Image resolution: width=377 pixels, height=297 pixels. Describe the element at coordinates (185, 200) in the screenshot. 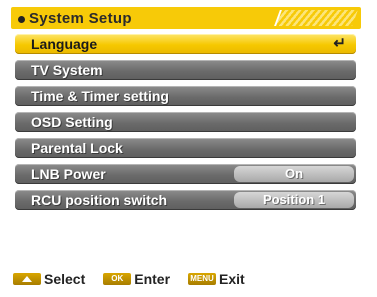

I see `menu-item-rcu-position: RCU position switch Position 1` at that location.